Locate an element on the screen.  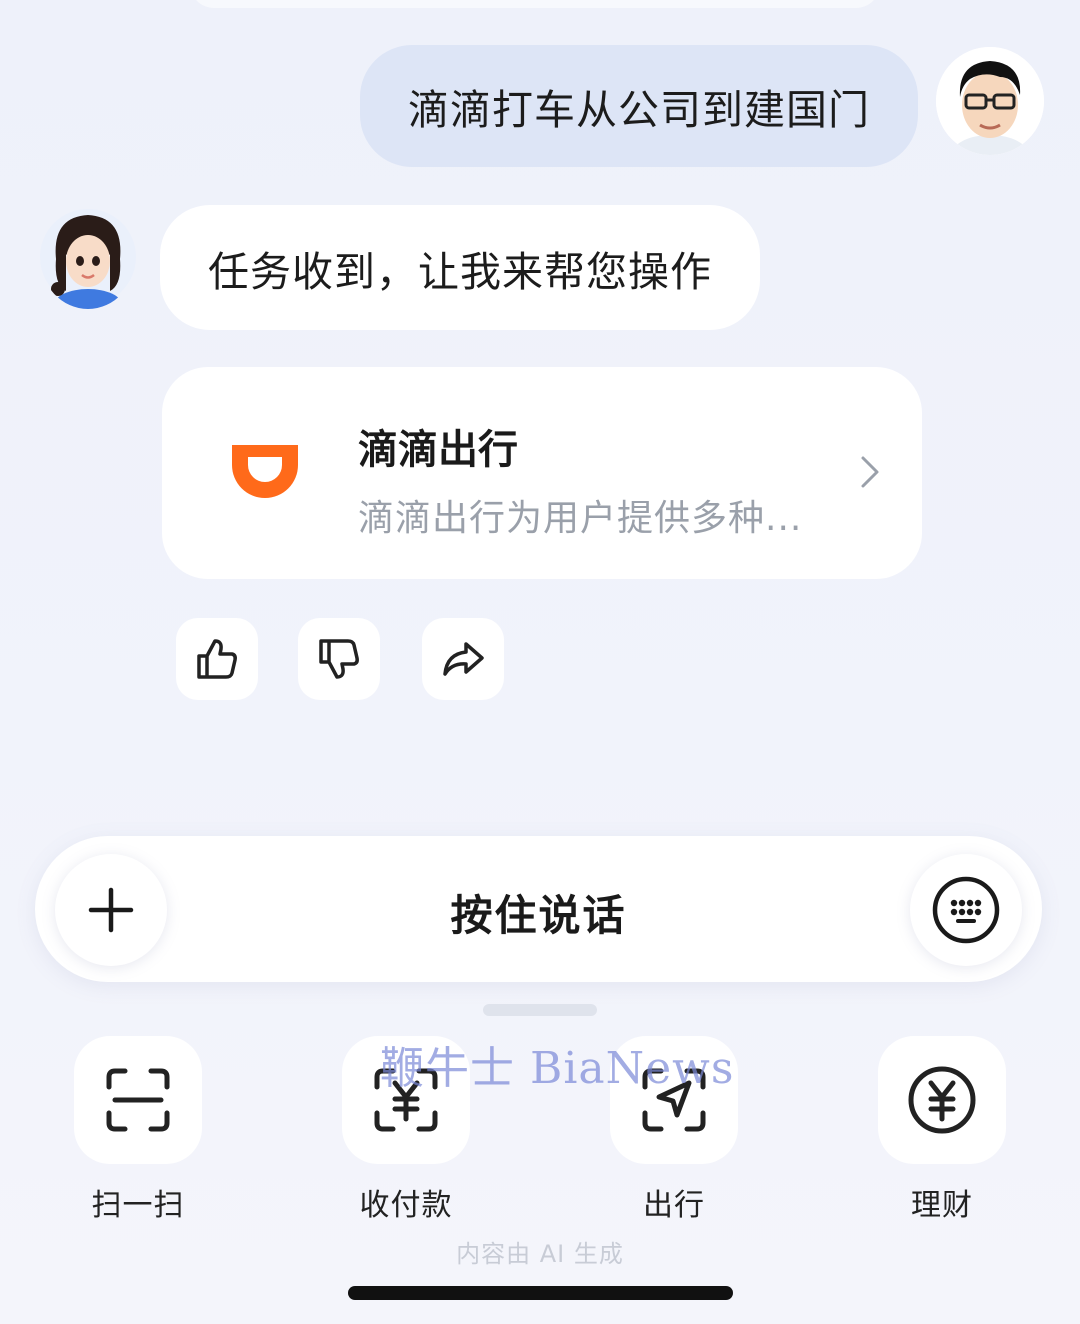
scan-icon is located at coordinates (138, 1100).